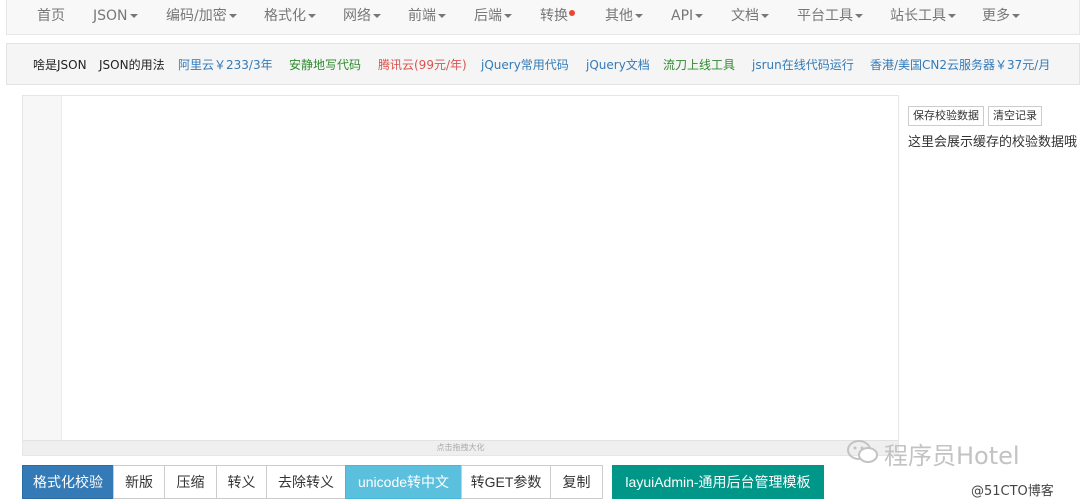 This screenshot has width=1080, height=503. I want to click on nav-item-label: 其他, so click(619, 16).